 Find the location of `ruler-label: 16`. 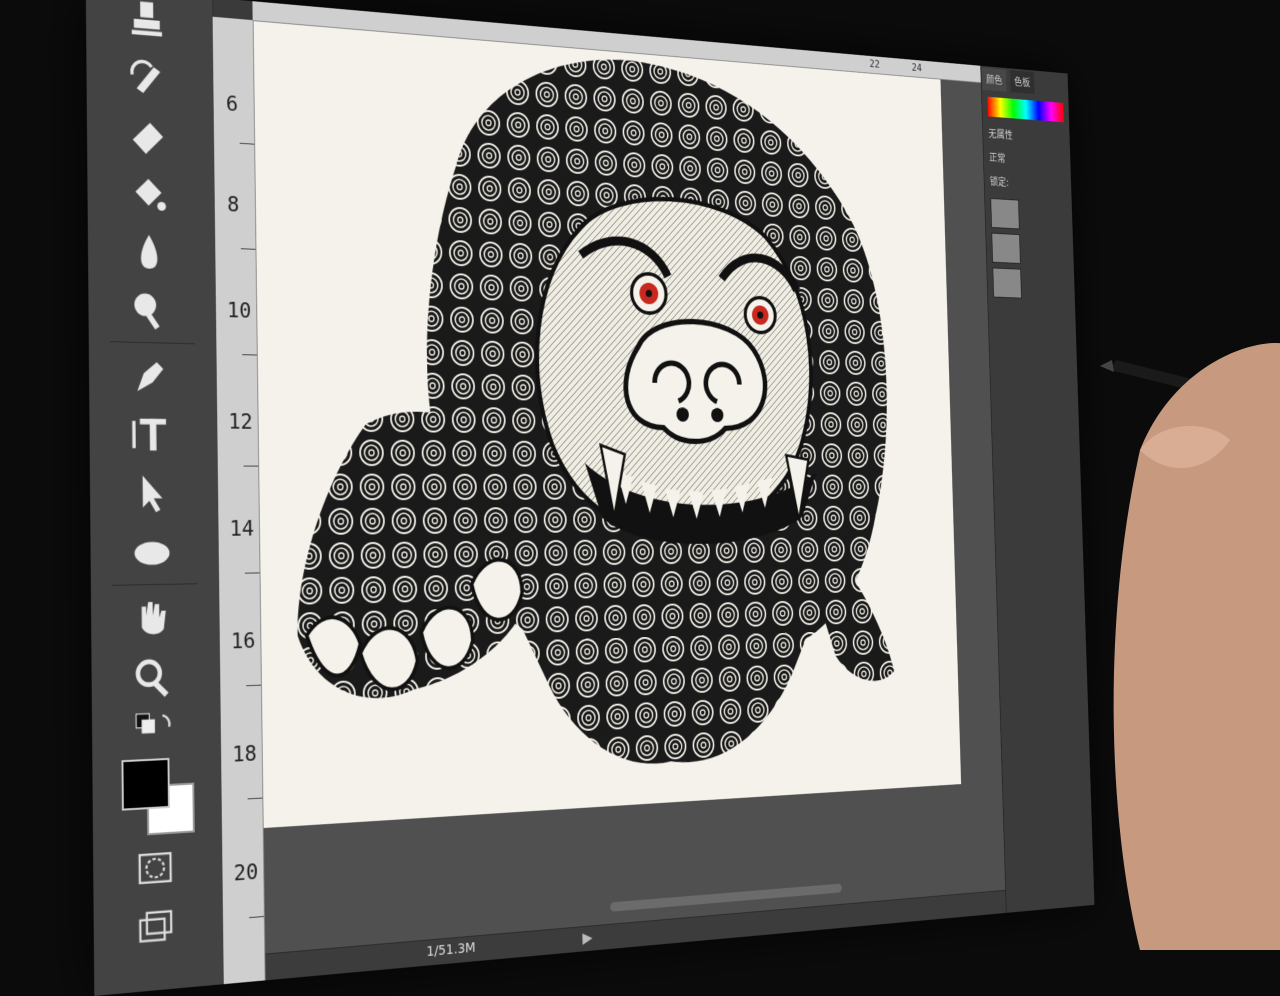

ruler-label: 16 is located at coordinates (243, 642).